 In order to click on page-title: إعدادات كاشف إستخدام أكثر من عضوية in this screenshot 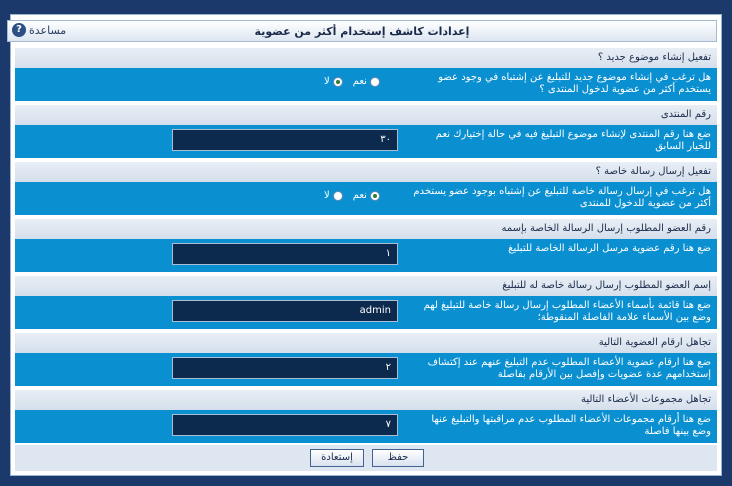, I will do `click(362, 31)`.